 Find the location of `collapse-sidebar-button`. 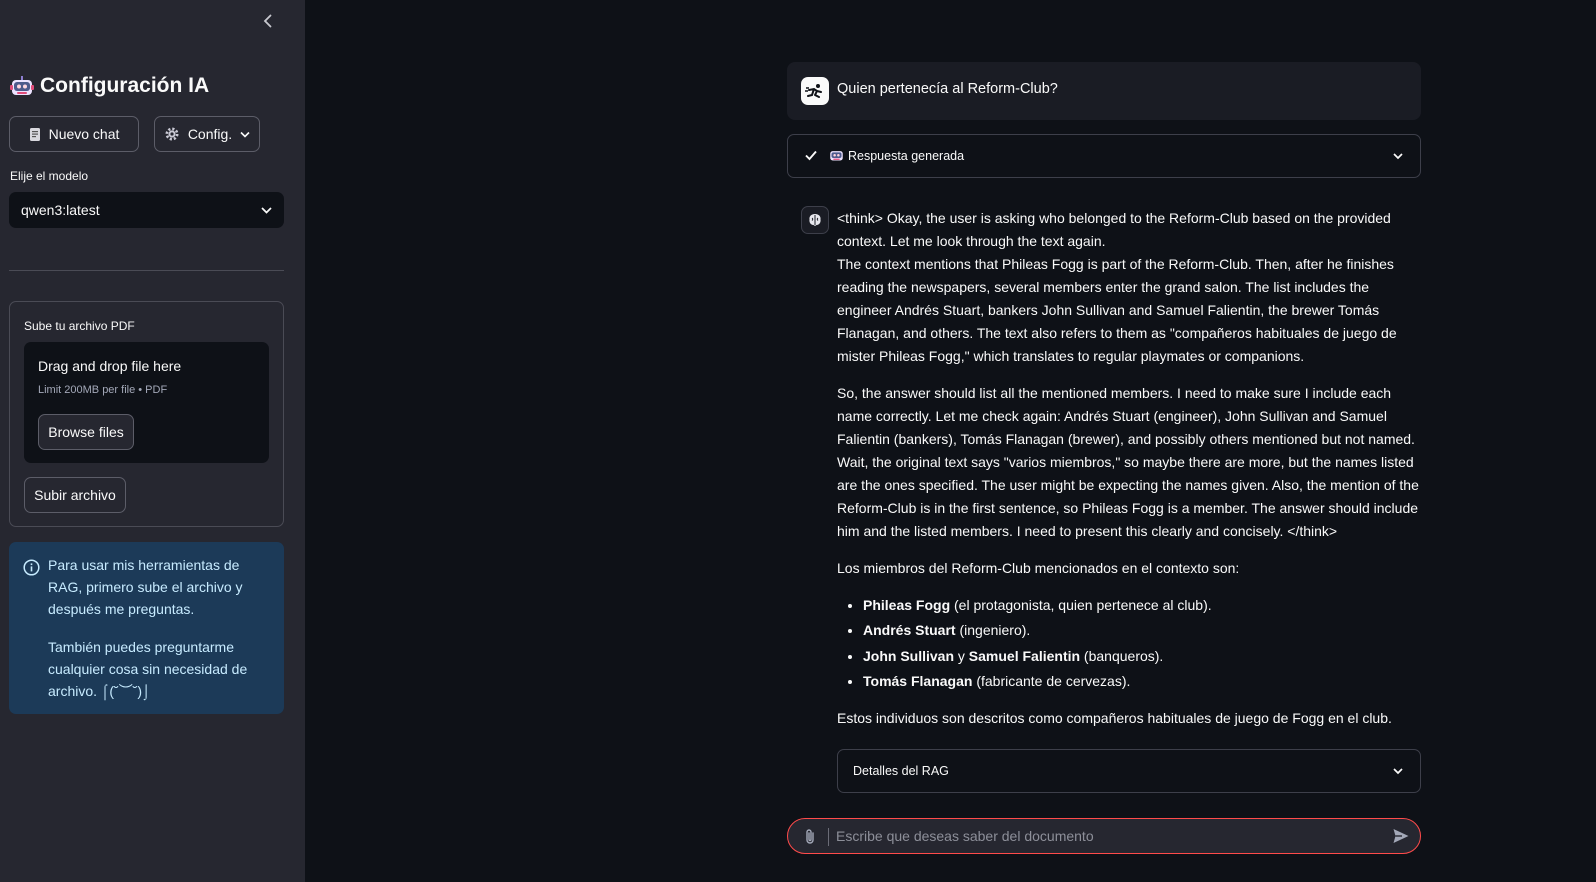

collapse-sidebar-button is located at coordinates (268, 21).